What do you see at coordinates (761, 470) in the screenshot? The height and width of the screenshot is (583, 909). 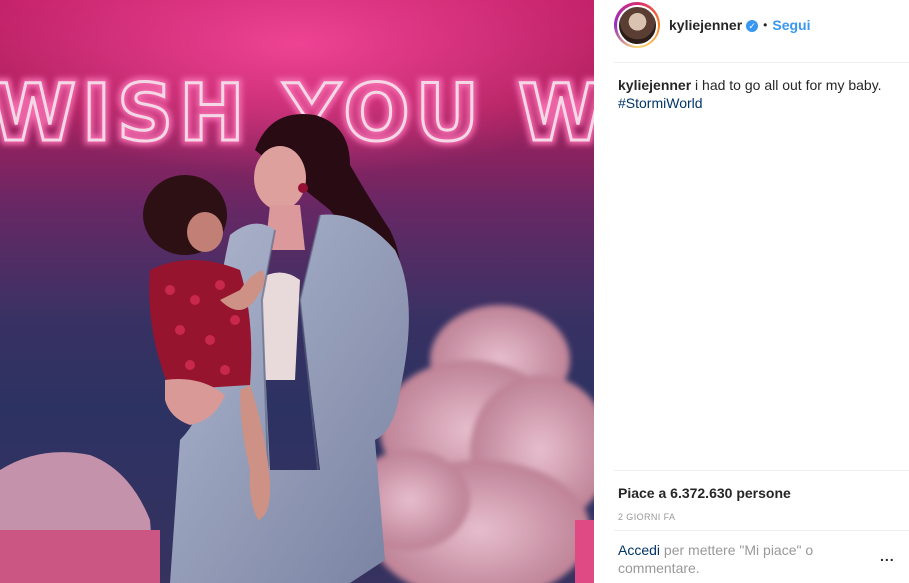 I see `actions-divider` at bounding box center [761, 470].